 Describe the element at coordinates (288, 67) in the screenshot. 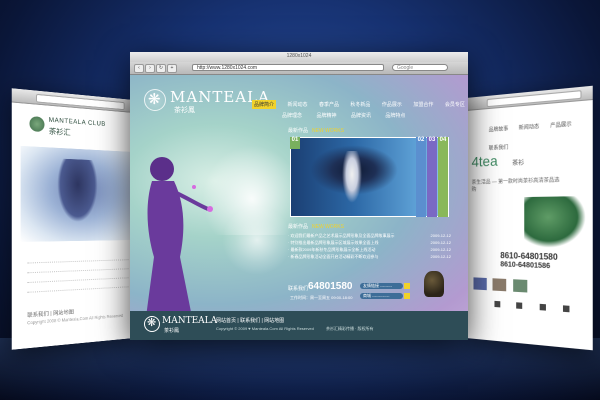

I see `address-bar: http://www.1280x1024.com` at that location.